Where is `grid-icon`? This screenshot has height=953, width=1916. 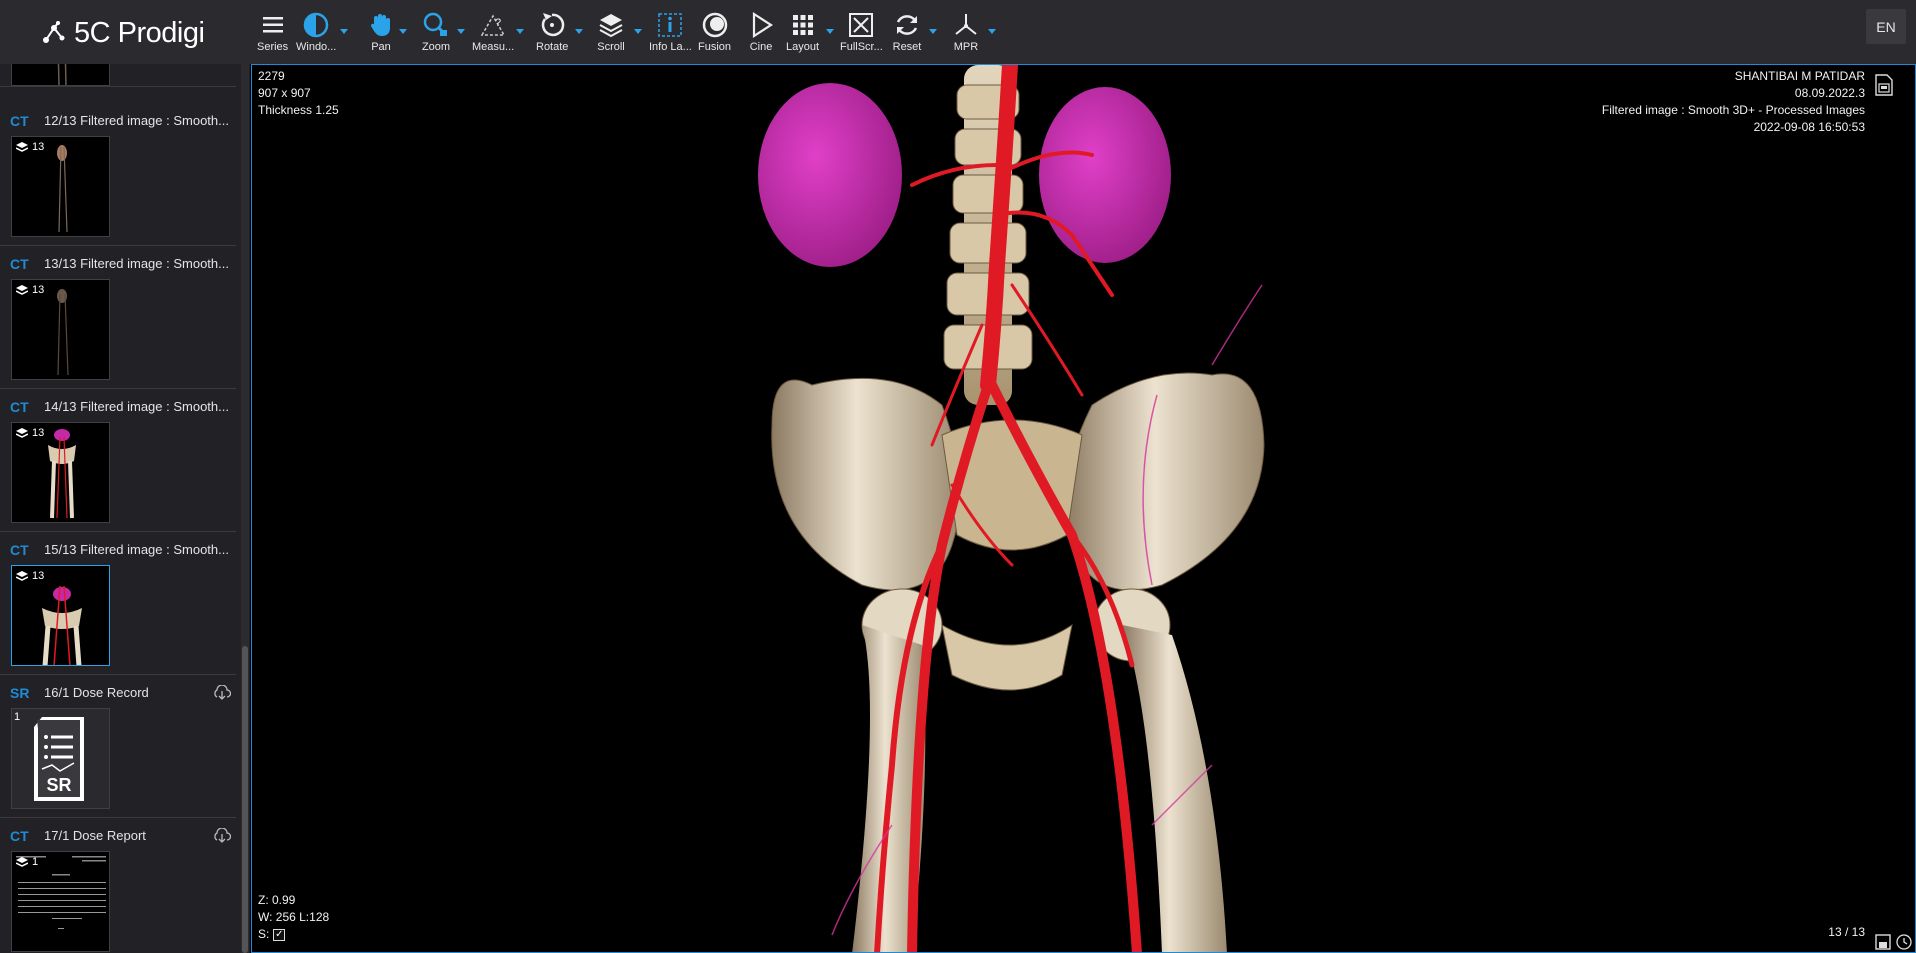 grid-icon is located at coordinates (802, 25).